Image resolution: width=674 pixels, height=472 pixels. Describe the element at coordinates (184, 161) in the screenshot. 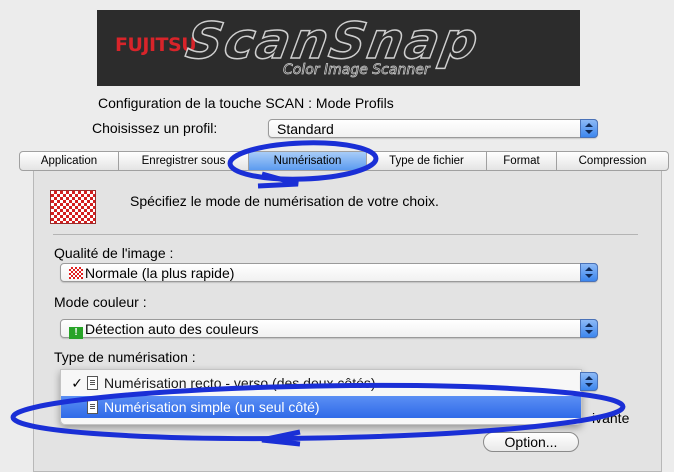

I see `tab-save-as: Enregistrer sous` at that location.